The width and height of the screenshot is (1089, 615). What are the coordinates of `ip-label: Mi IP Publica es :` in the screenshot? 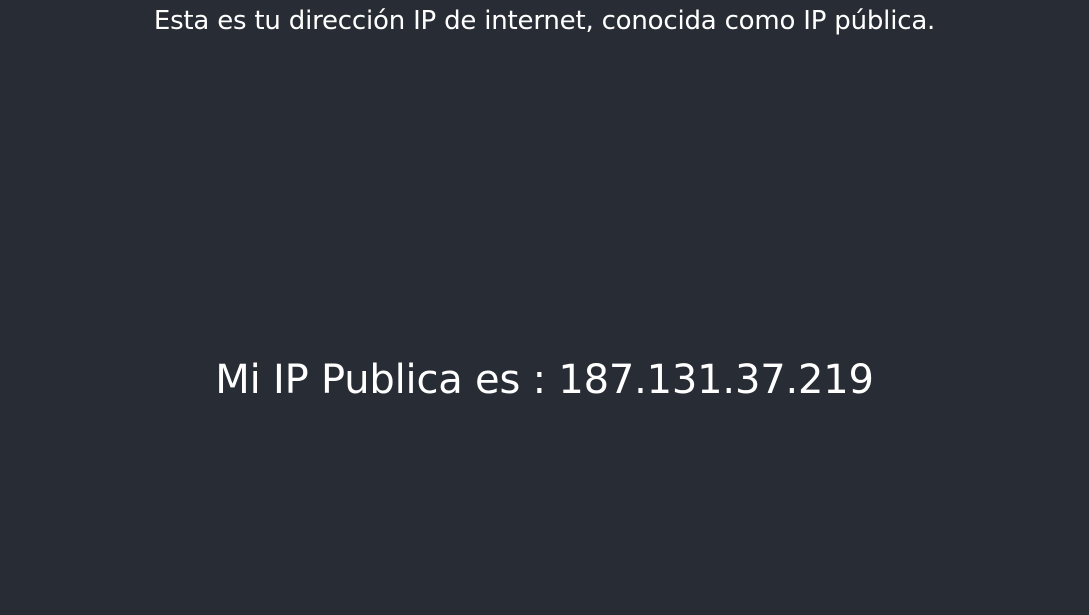 It's located at (380, 380).